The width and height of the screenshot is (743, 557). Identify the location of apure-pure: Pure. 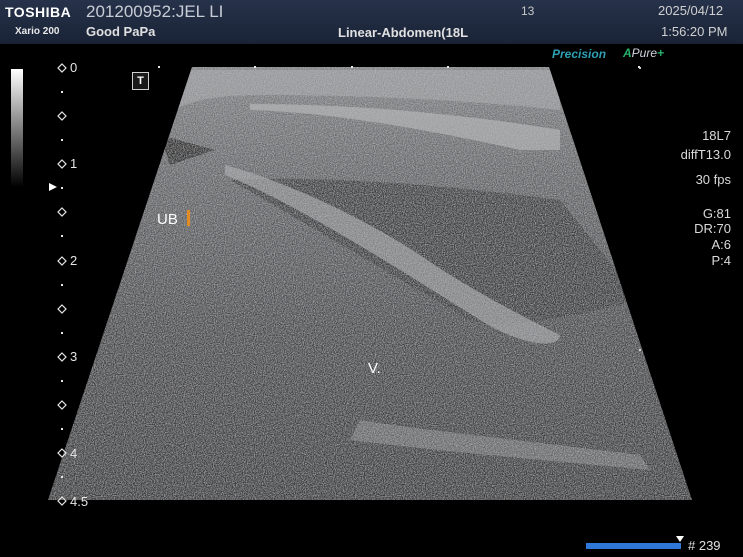
(644, 53).